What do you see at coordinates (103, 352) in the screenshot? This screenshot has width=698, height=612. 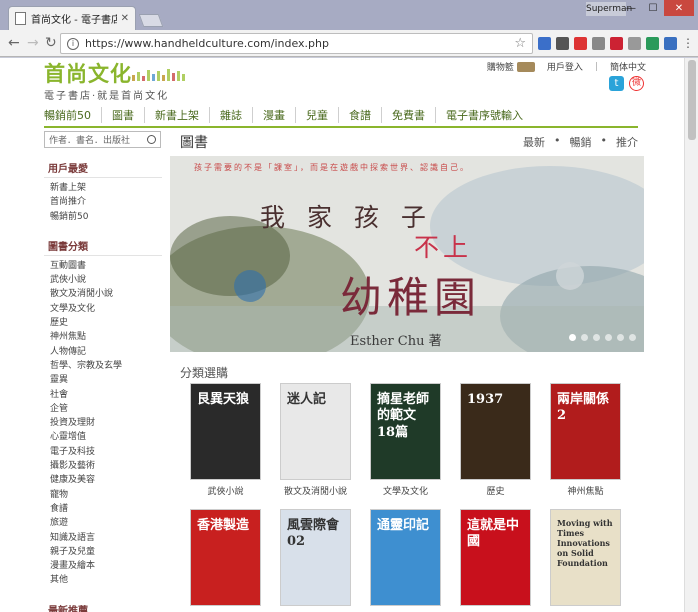 I see `sidebar-link: 人物傳記` at bounding box center [103, 352].